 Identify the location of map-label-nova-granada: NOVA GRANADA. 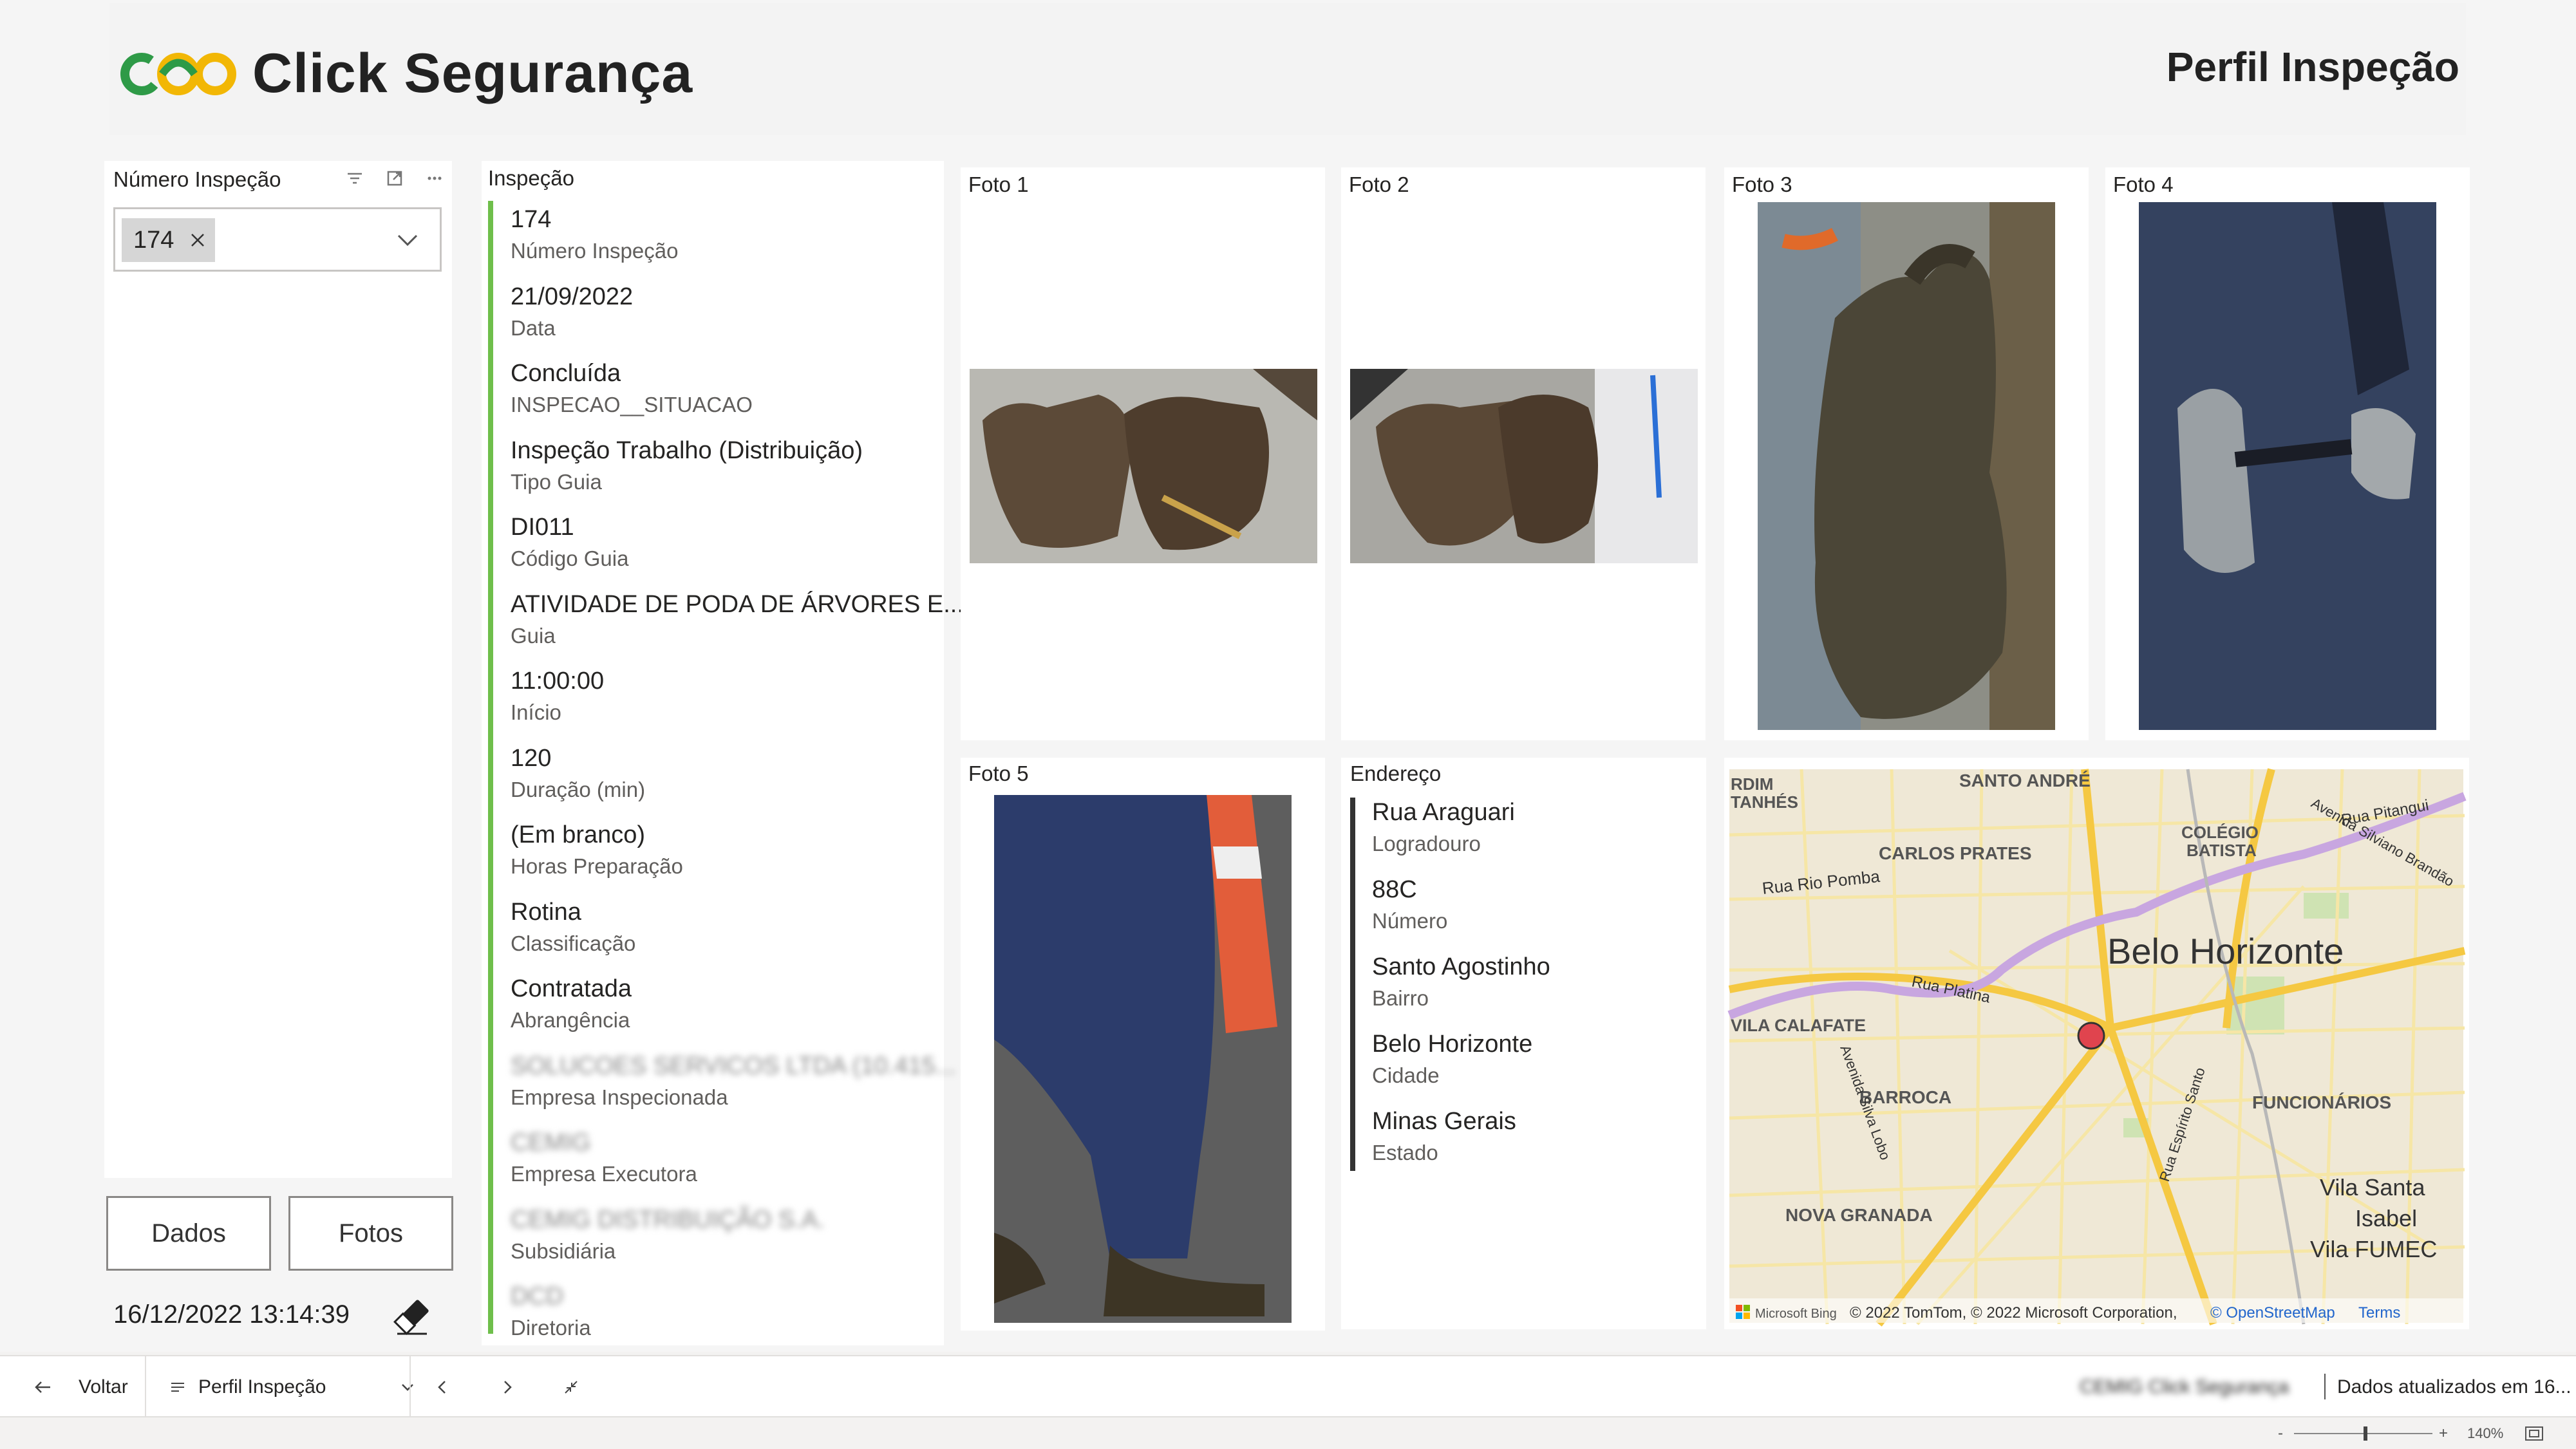
(1859, 1215).